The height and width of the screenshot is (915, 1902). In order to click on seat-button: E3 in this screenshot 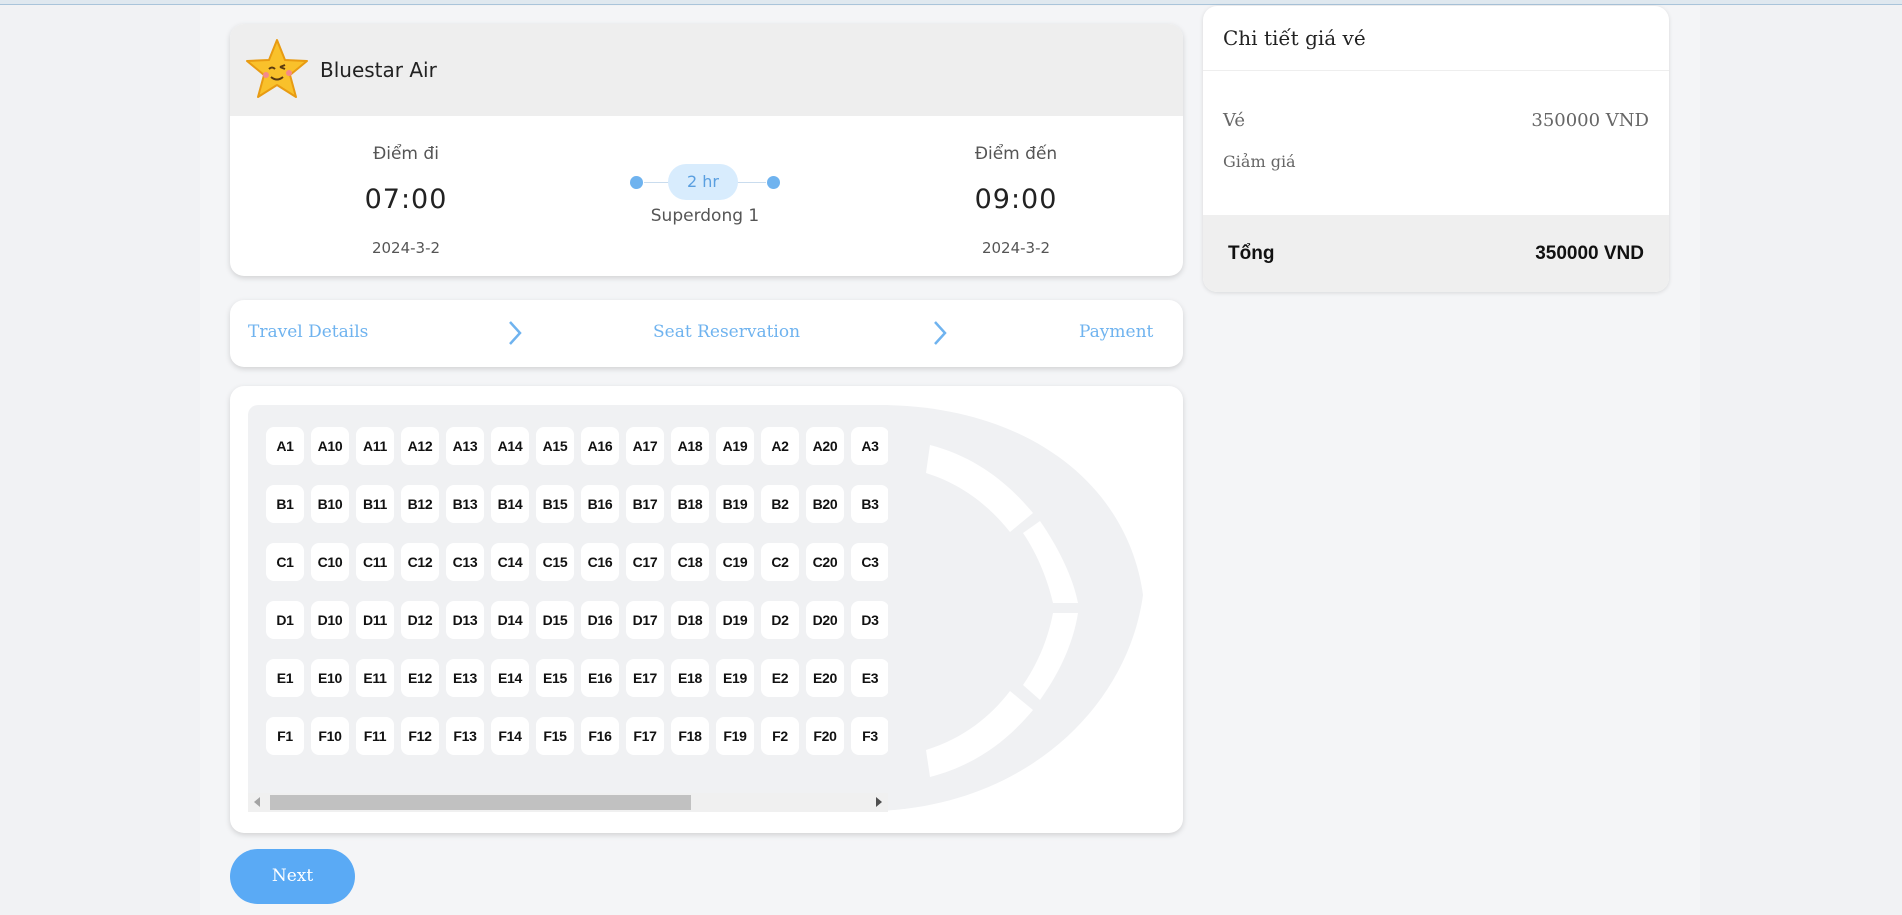, I will do `click(869, 678)`.